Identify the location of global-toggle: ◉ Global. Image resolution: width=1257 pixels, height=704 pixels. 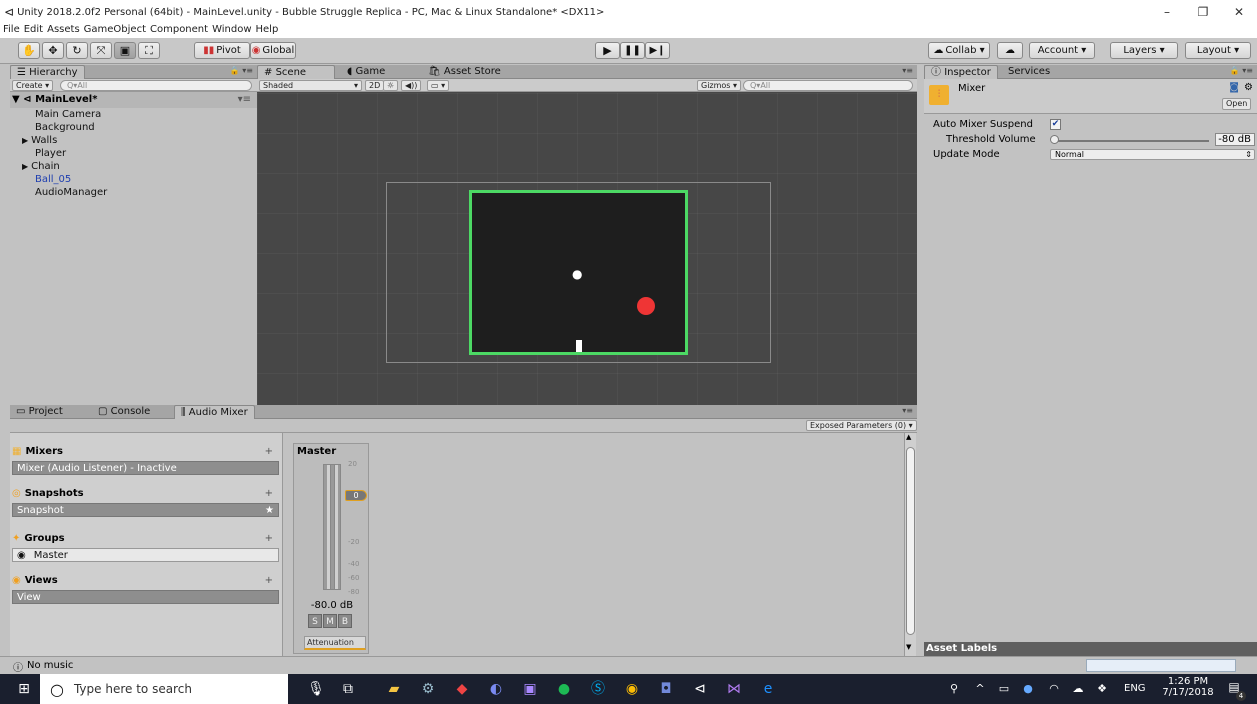
(273, 50).